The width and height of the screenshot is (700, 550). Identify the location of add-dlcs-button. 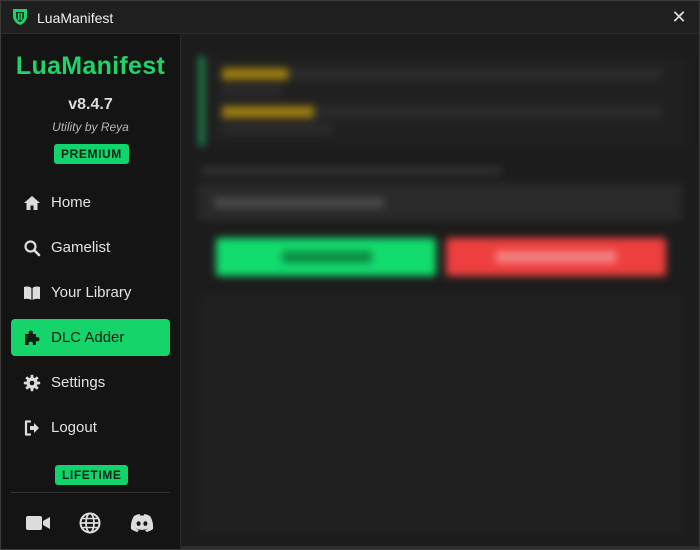
(326, 257).